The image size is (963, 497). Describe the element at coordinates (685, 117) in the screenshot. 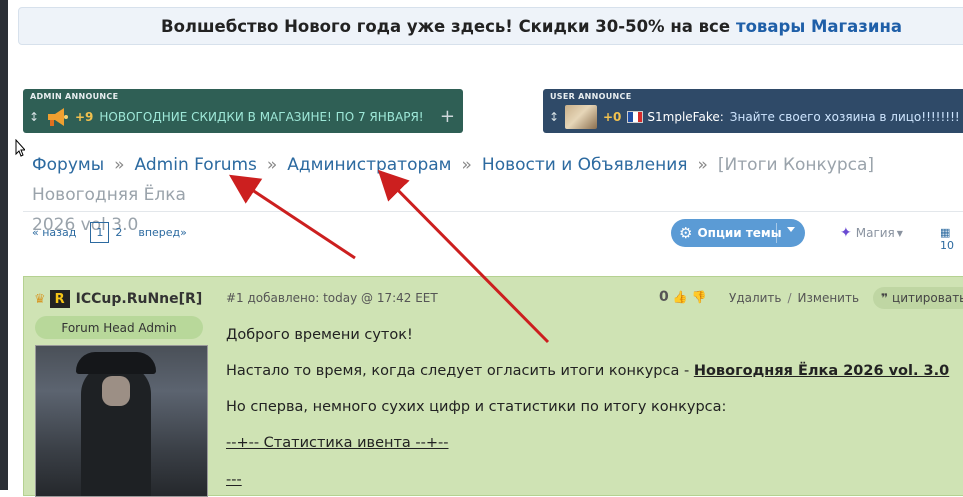

I see `user-announce-username: S1mpleFake:` at that location.